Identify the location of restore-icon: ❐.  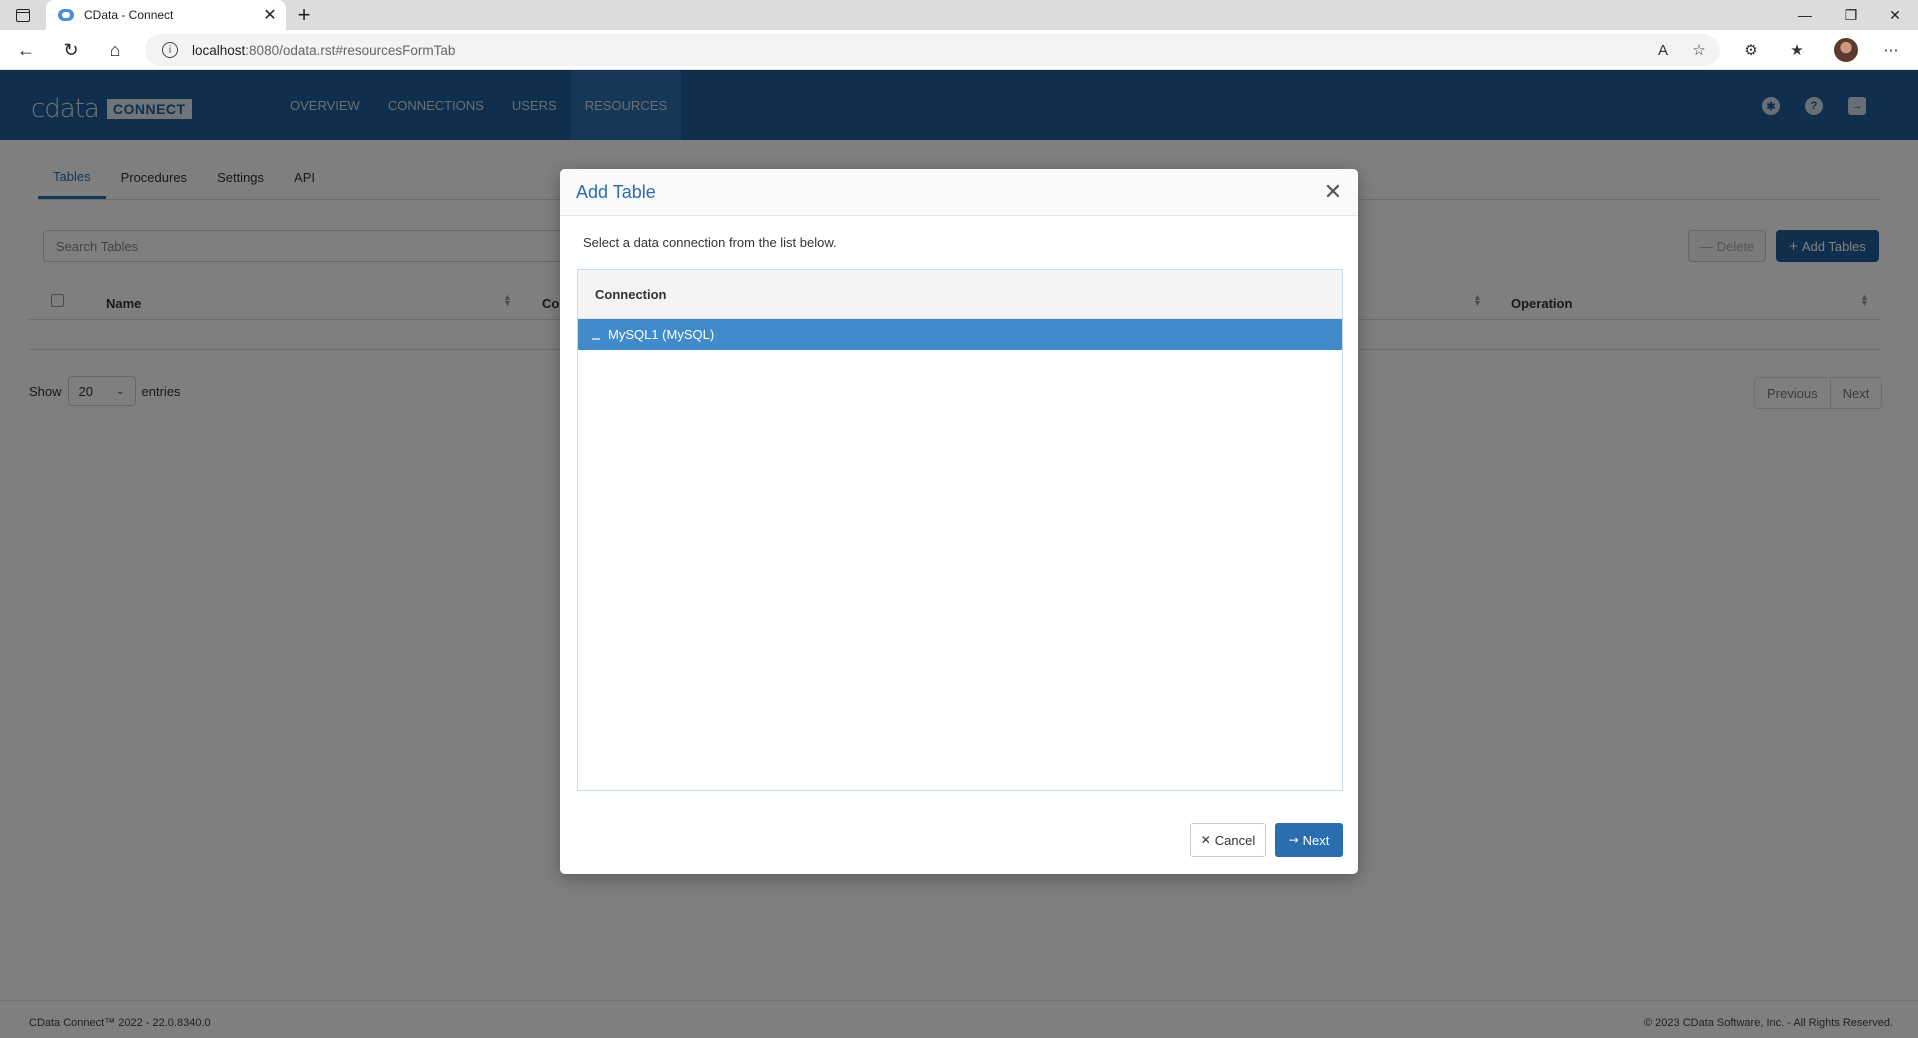
(1851, 15).